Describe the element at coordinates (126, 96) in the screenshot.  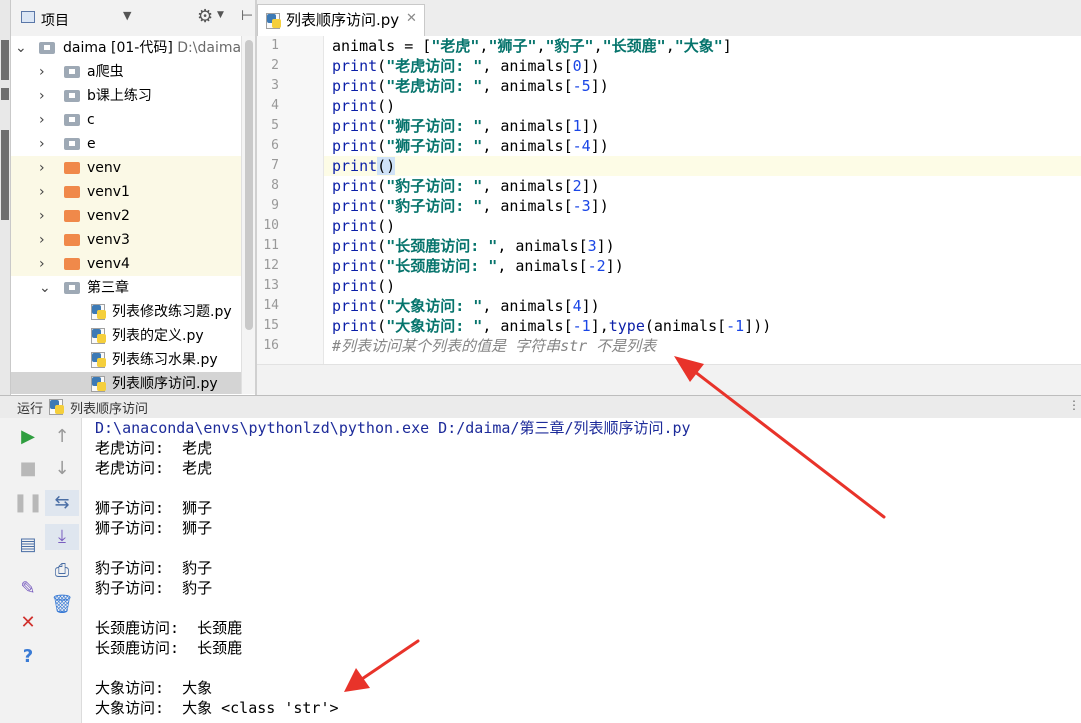
I see `tree-item-folder: › b课上练习` at that location.